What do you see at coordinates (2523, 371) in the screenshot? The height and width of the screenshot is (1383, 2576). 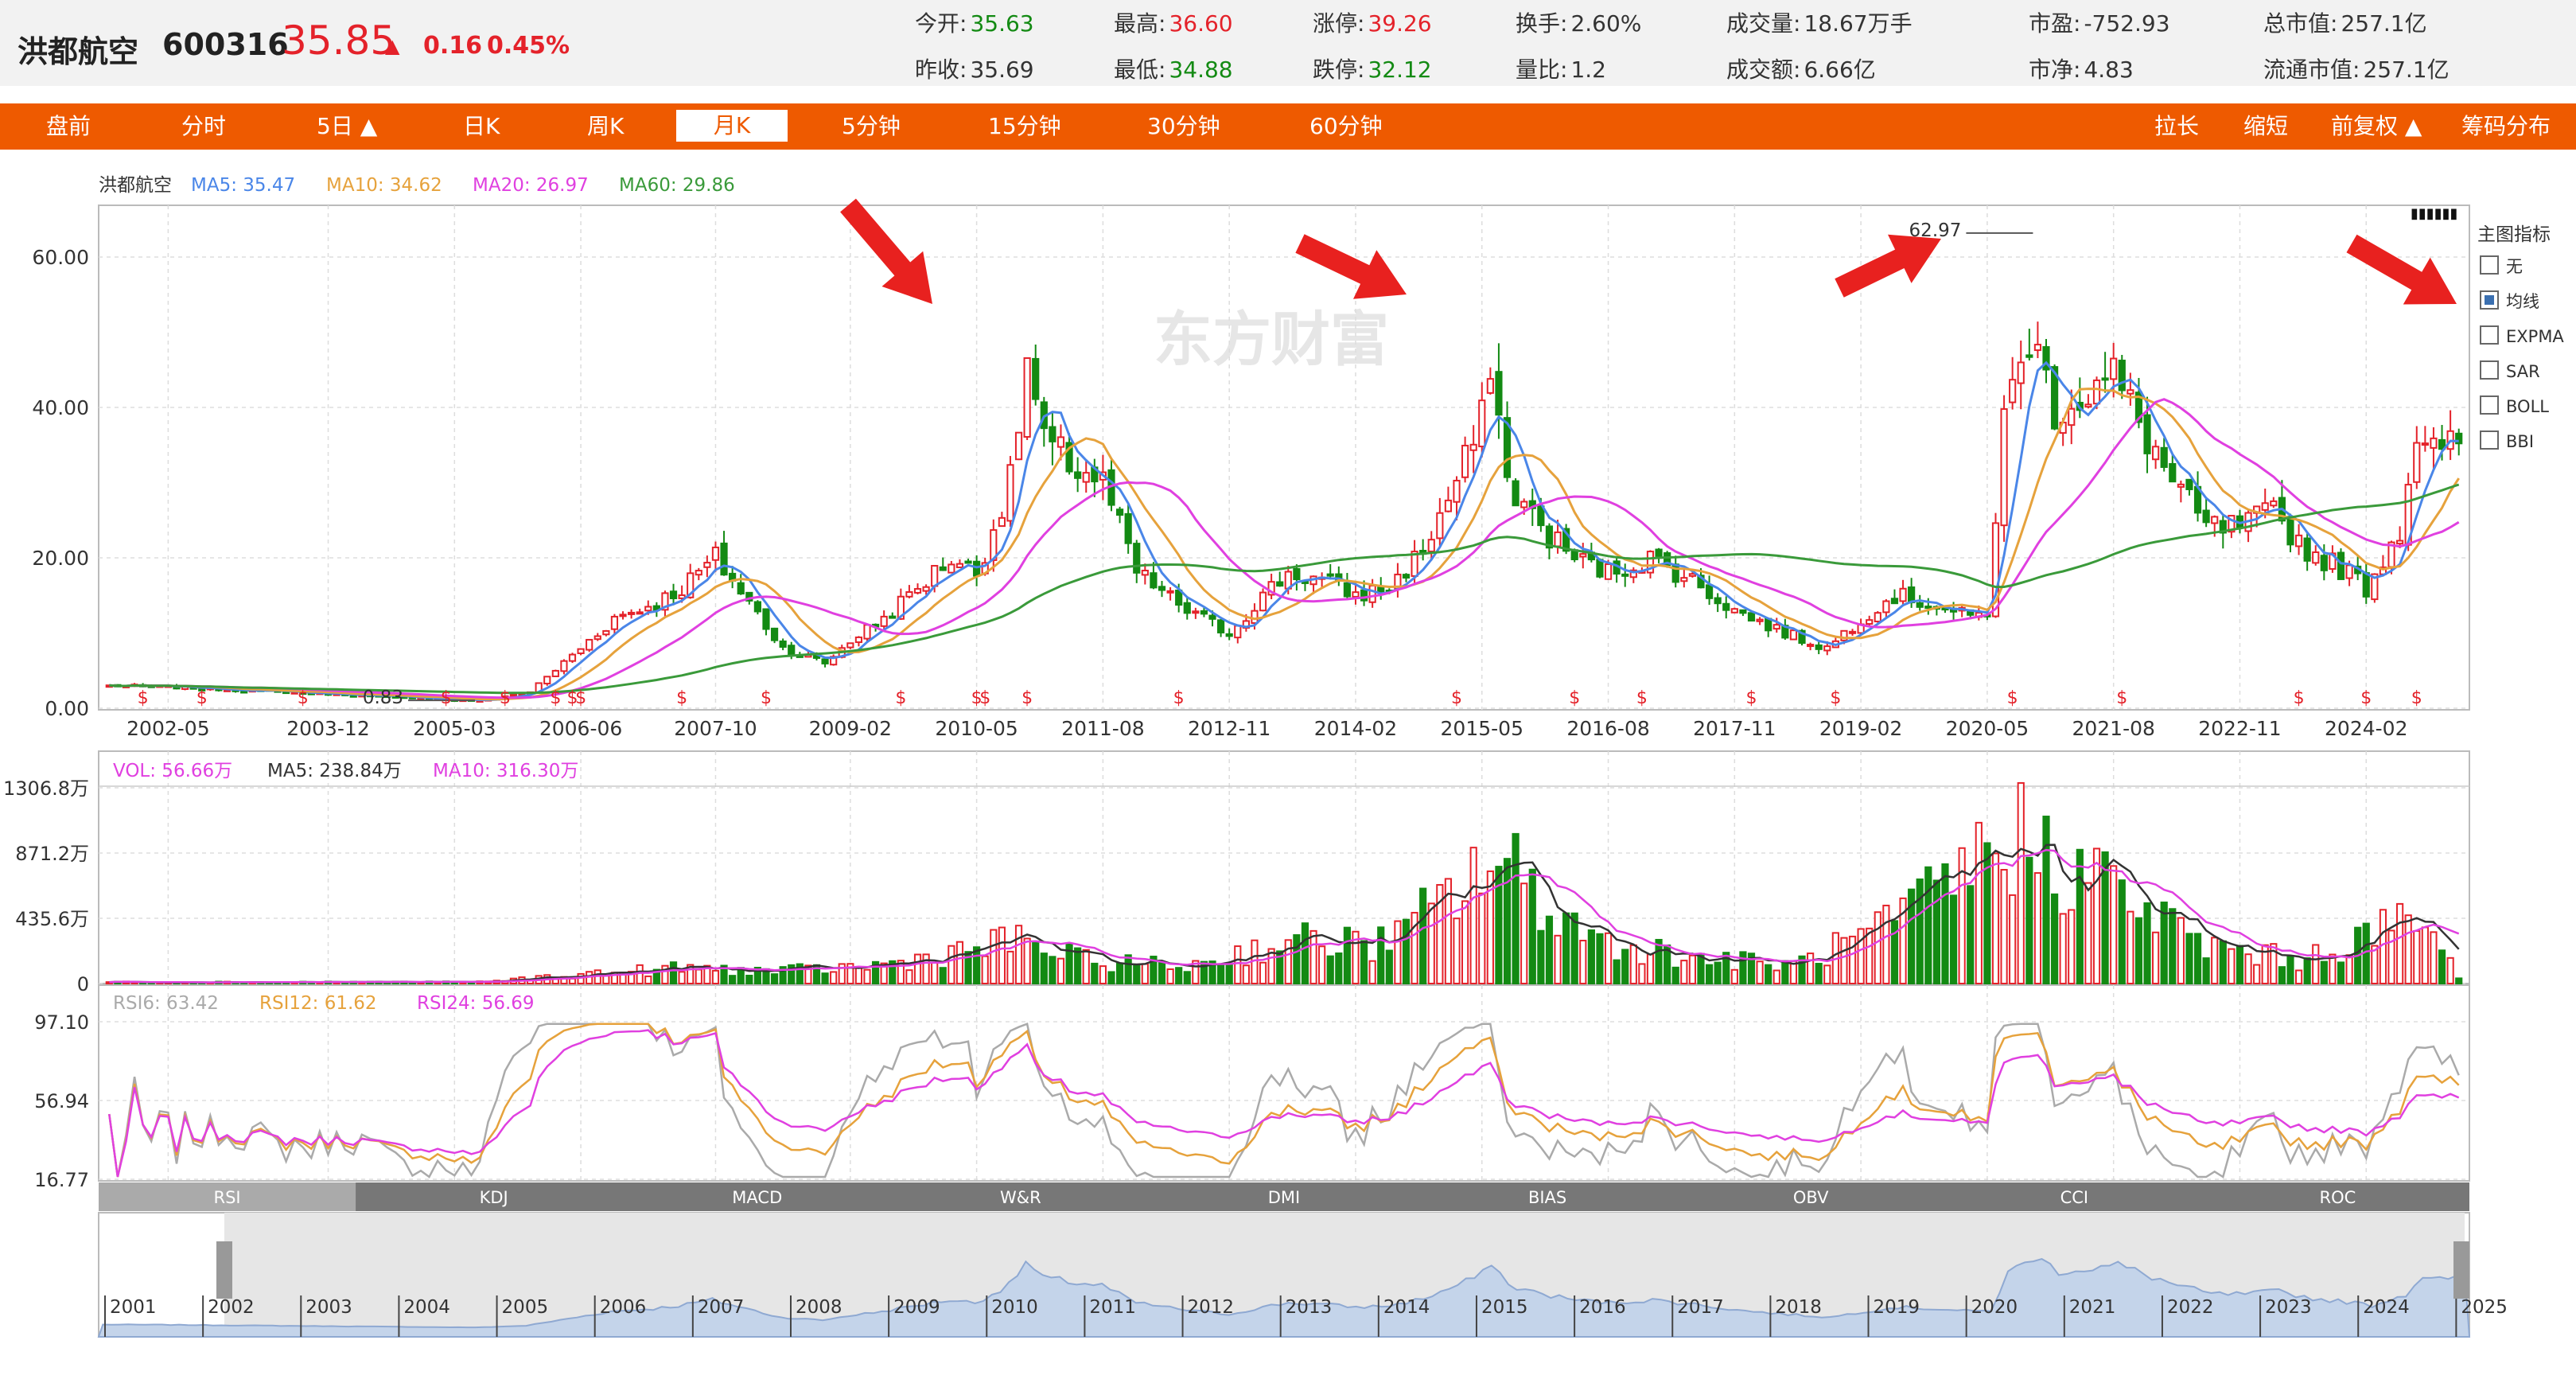 I see `indicator-option-label: SAR` at bounding box center [2523, 371].